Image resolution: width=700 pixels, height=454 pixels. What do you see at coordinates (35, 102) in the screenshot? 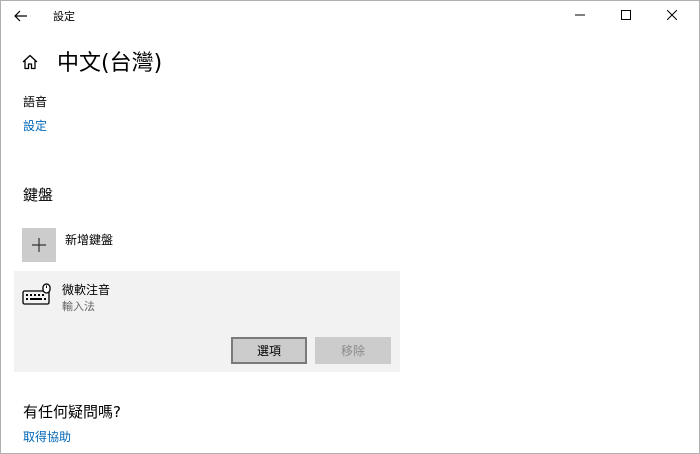
I see `speech-label: 語音` at bounding box center [35, 102].